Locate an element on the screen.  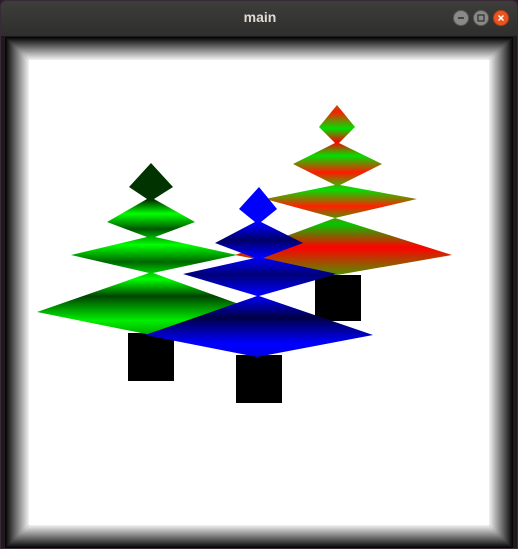
window-title: main is located at coordinates (260, 17).